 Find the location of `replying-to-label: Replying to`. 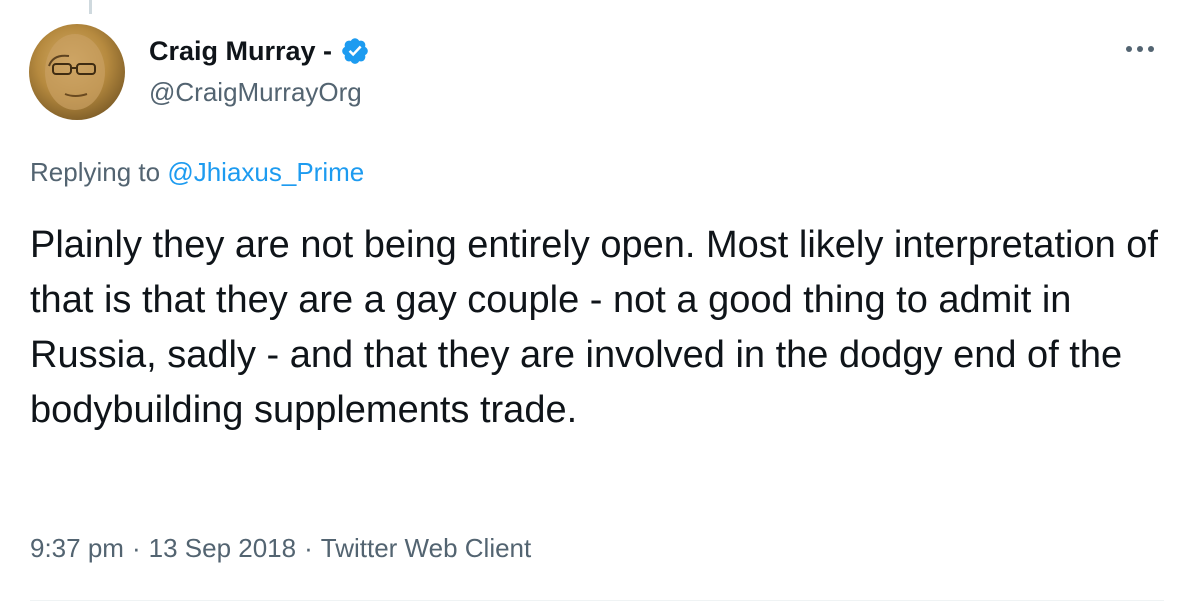

replying-to-label: Replying to is located at coordinates (95, 172).